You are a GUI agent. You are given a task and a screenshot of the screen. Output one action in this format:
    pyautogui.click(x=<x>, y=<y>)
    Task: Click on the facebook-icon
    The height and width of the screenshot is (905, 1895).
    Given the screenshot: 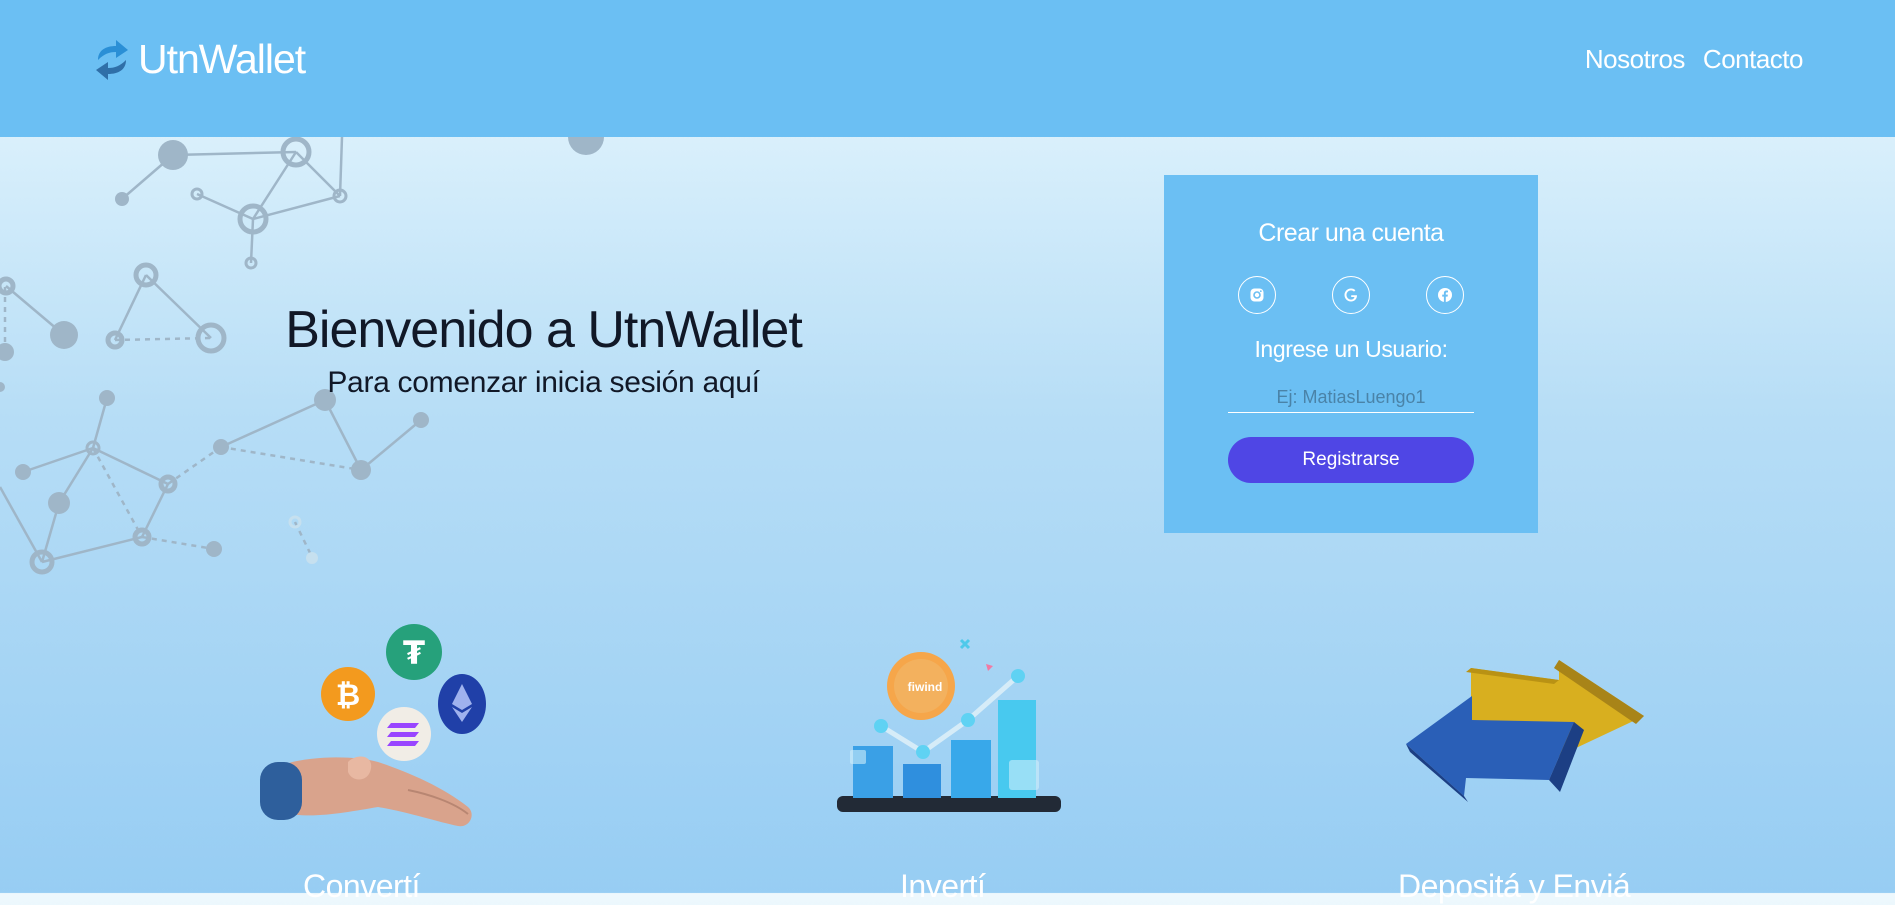 What is the action you would take?
    pyautogui.click(x=1445, y=295)
    